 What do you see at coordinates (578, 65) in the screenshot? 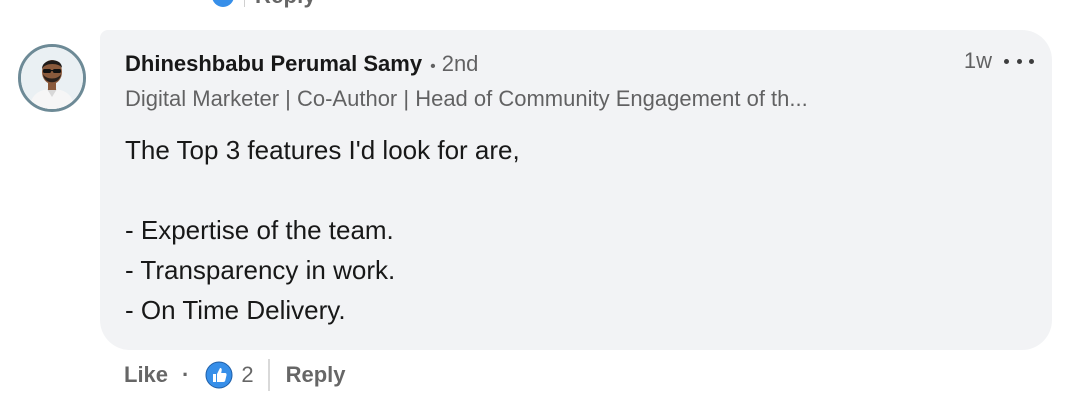
I see `author-line: Dhineshbabu Perumal Samy • 2nd` at bounding box center [578, 65].